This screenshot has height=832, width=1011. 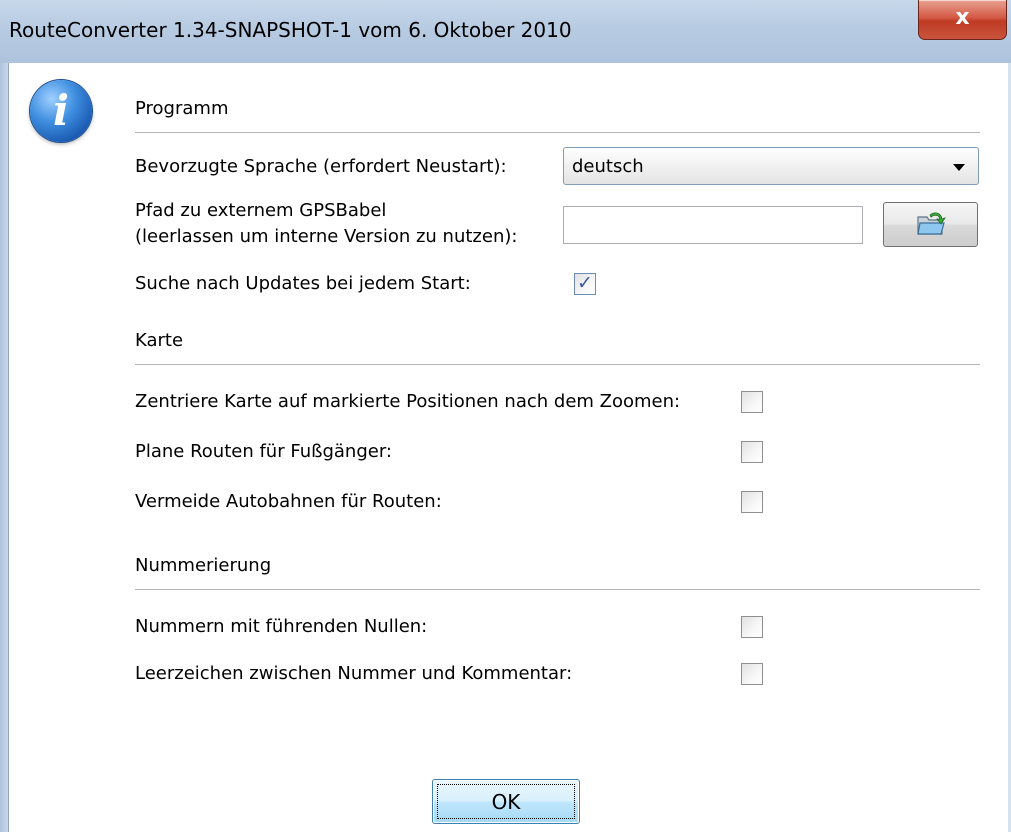 What do you see at coordinates (752, 627) in the screenshot?
I see `leading-zeros-checkbox` at bounding box center [752, 627].